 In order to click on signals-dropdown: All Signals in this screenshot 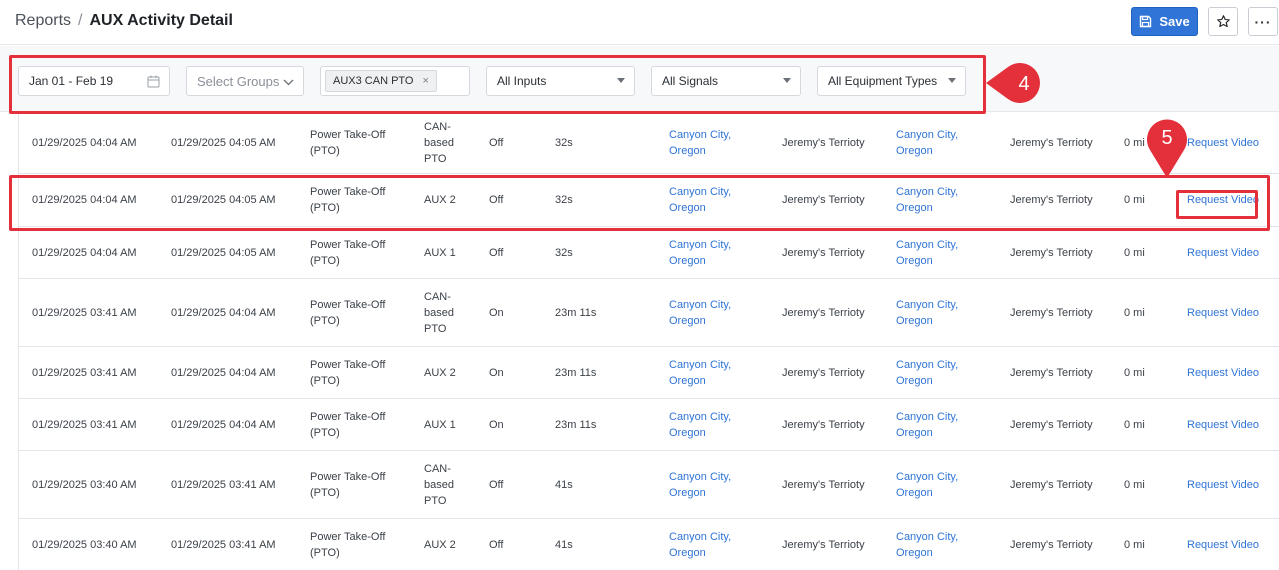, I will do `click(726, 81)`.